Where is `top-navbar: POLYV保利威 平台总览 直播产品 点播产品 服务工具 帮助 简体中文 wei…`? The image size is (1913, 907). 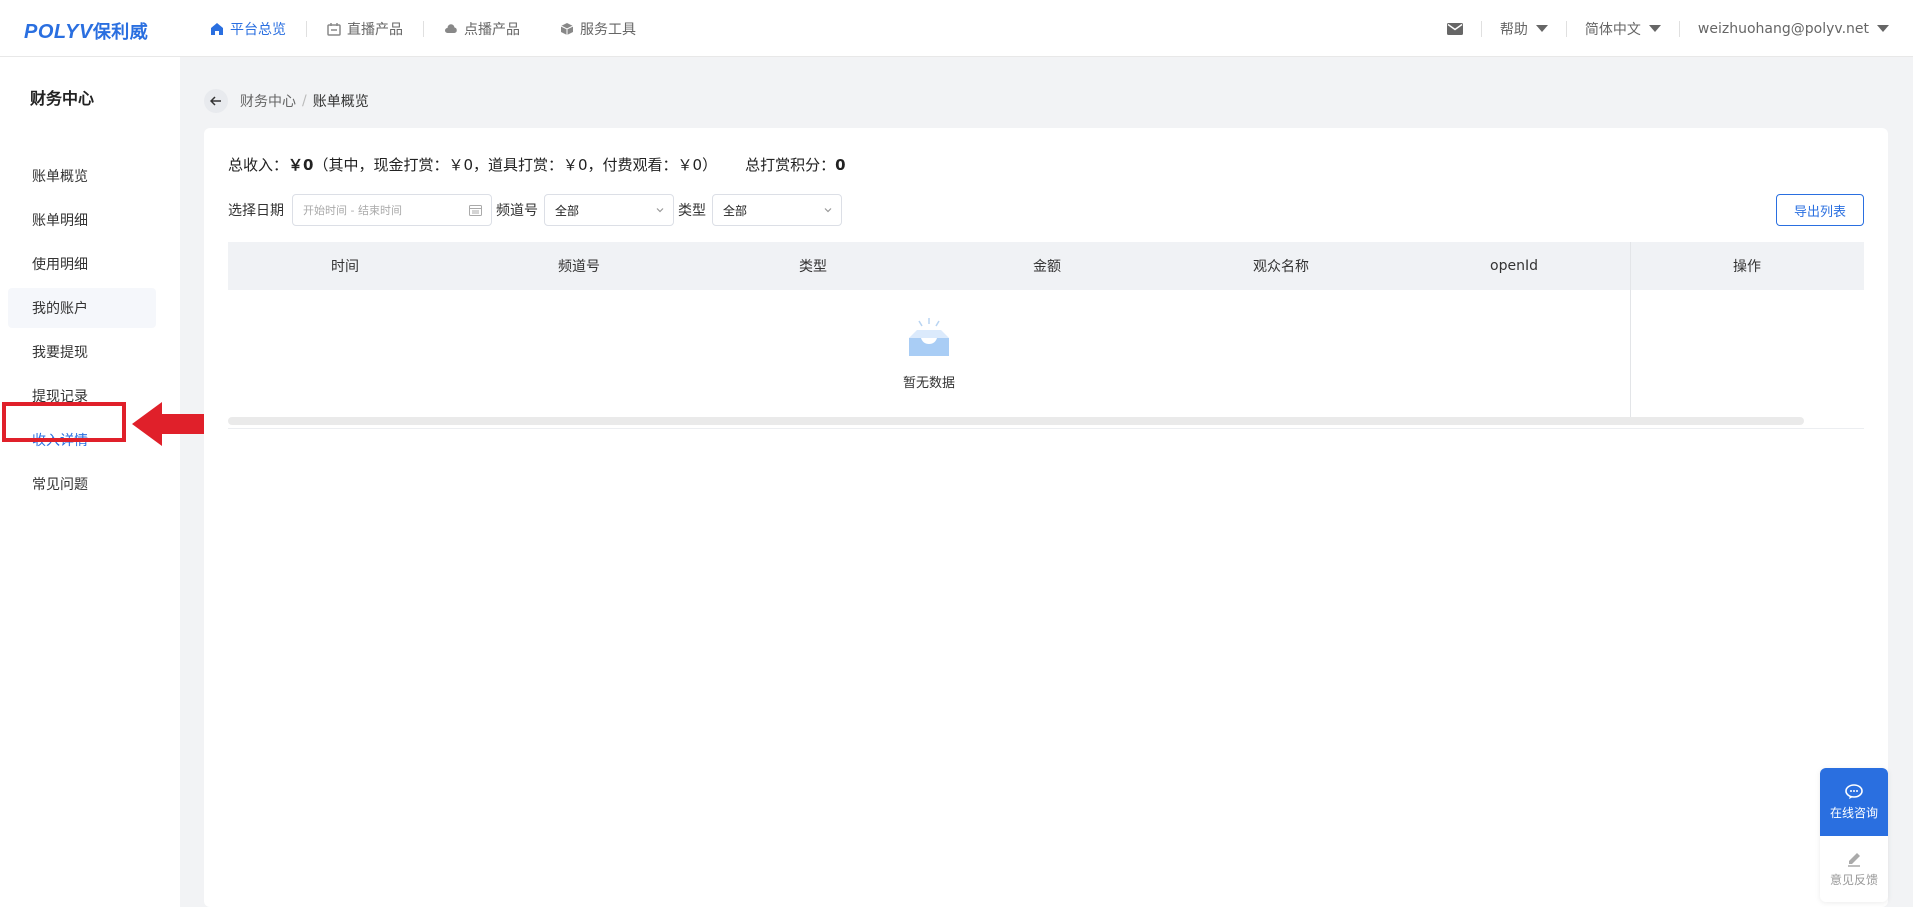
top-navbar: POLYV保利威 平台总览 直播产品 点播产品 服务工具 帮助 简体中文 wei… is located at coordinates (956, 28).